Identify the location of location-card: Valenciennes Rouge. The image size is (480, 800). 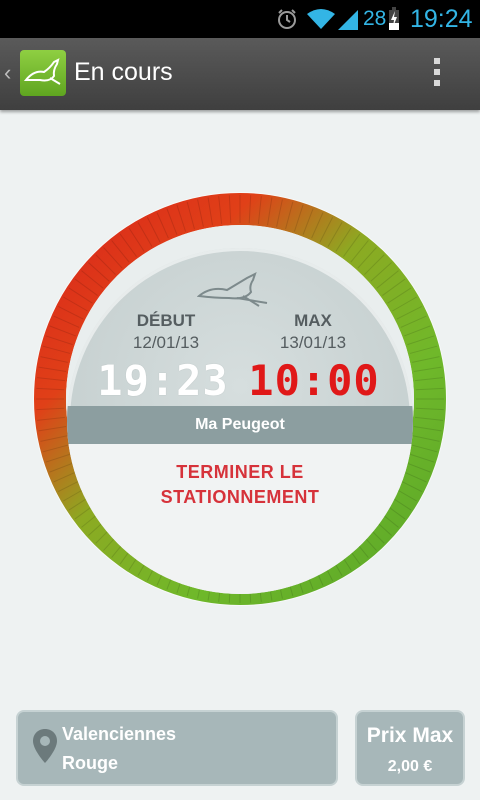
(177, 748).